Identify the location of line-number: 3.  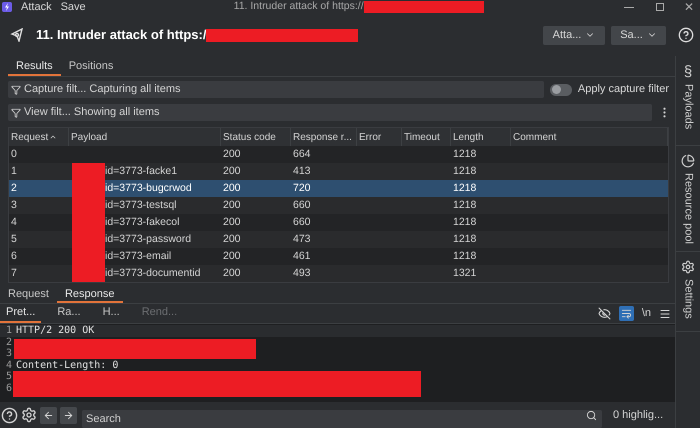
(8, 353).